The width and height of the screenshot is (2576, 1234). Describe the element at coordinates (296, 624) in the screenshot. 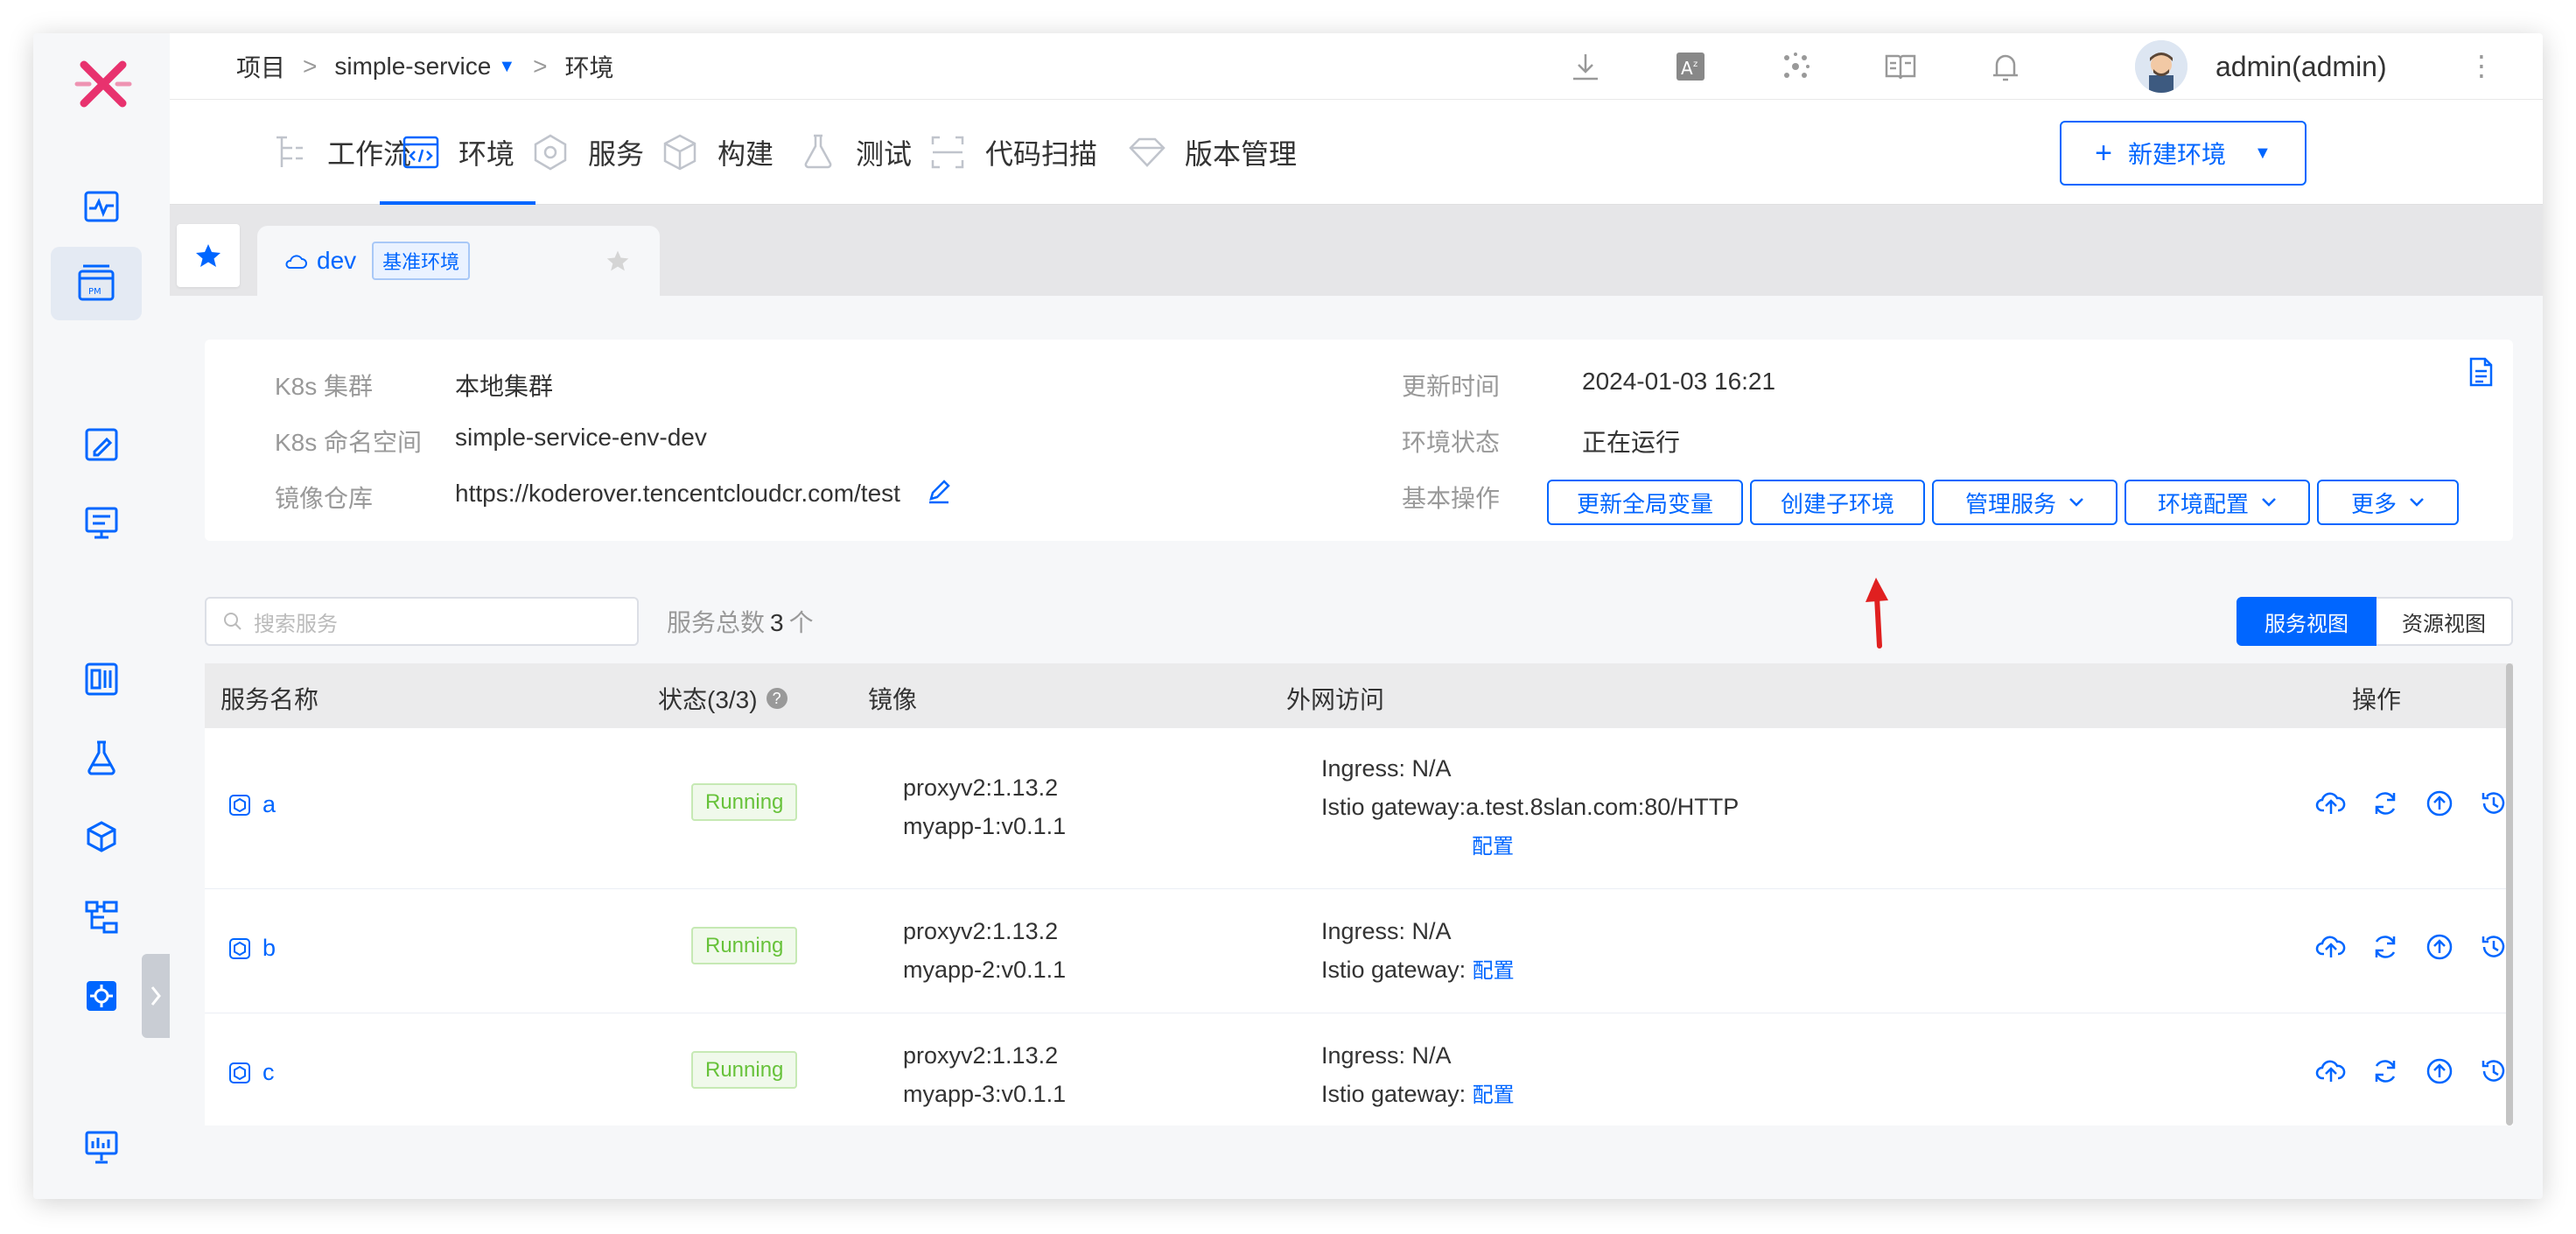

I see `search-placeholder: 搜索服务` at that location.